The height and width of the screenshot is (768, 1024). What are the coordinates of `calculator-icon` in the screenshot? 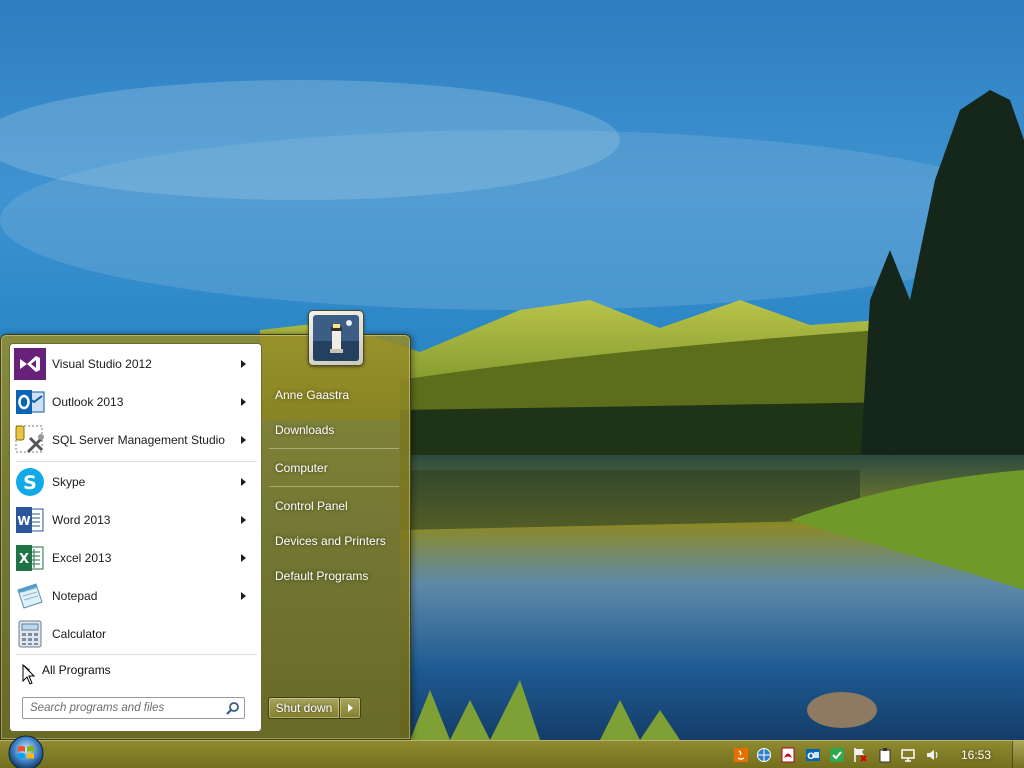 It's located at (30, 634).